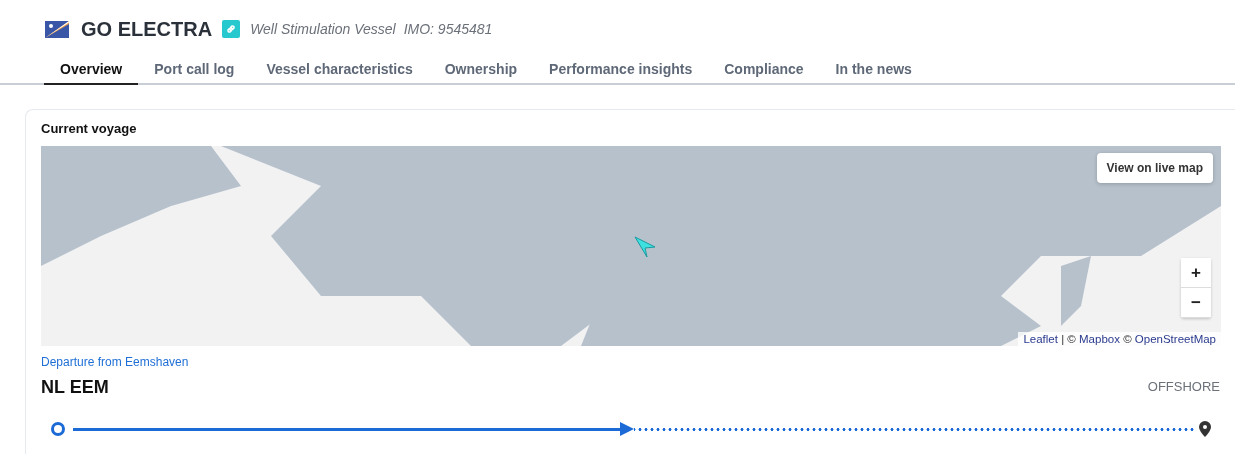 The width and height of the screenshot is (1235, 454). Describe the element at coordinates (147, 29) in the screenshot. I see `vessel-name: GO ELECTRA` at that location.